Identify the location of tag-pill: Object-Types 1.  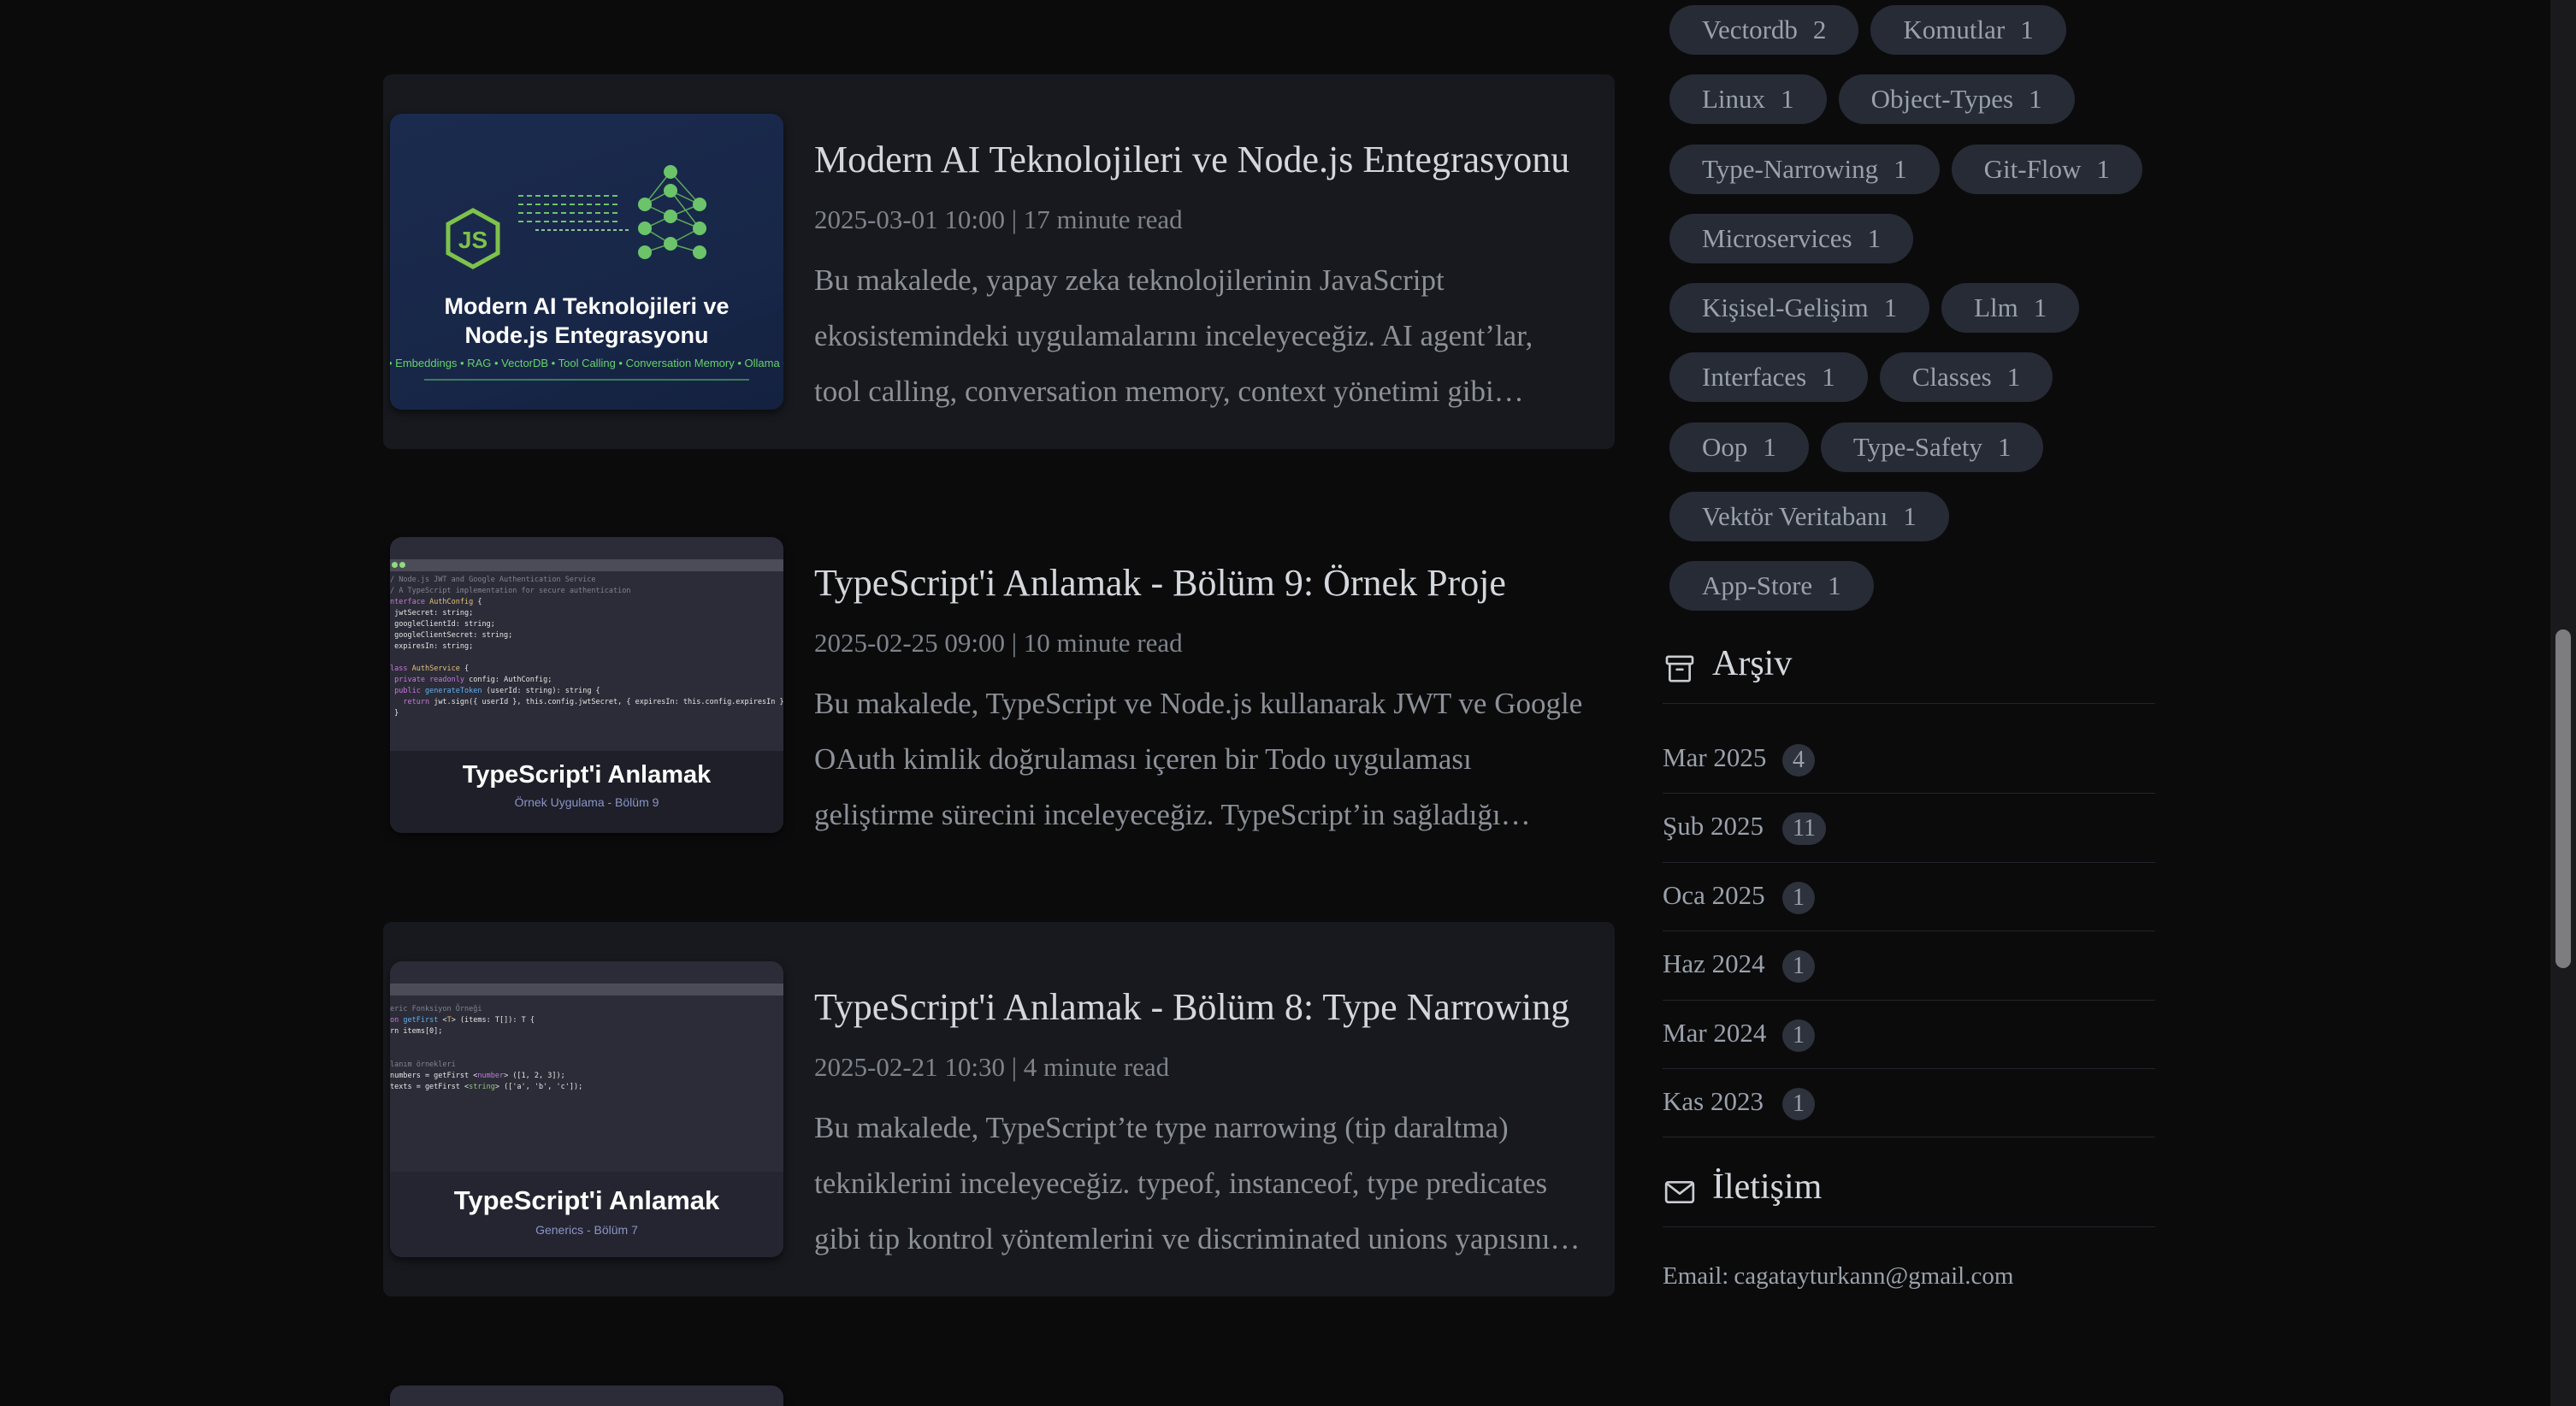
(1956, 100).